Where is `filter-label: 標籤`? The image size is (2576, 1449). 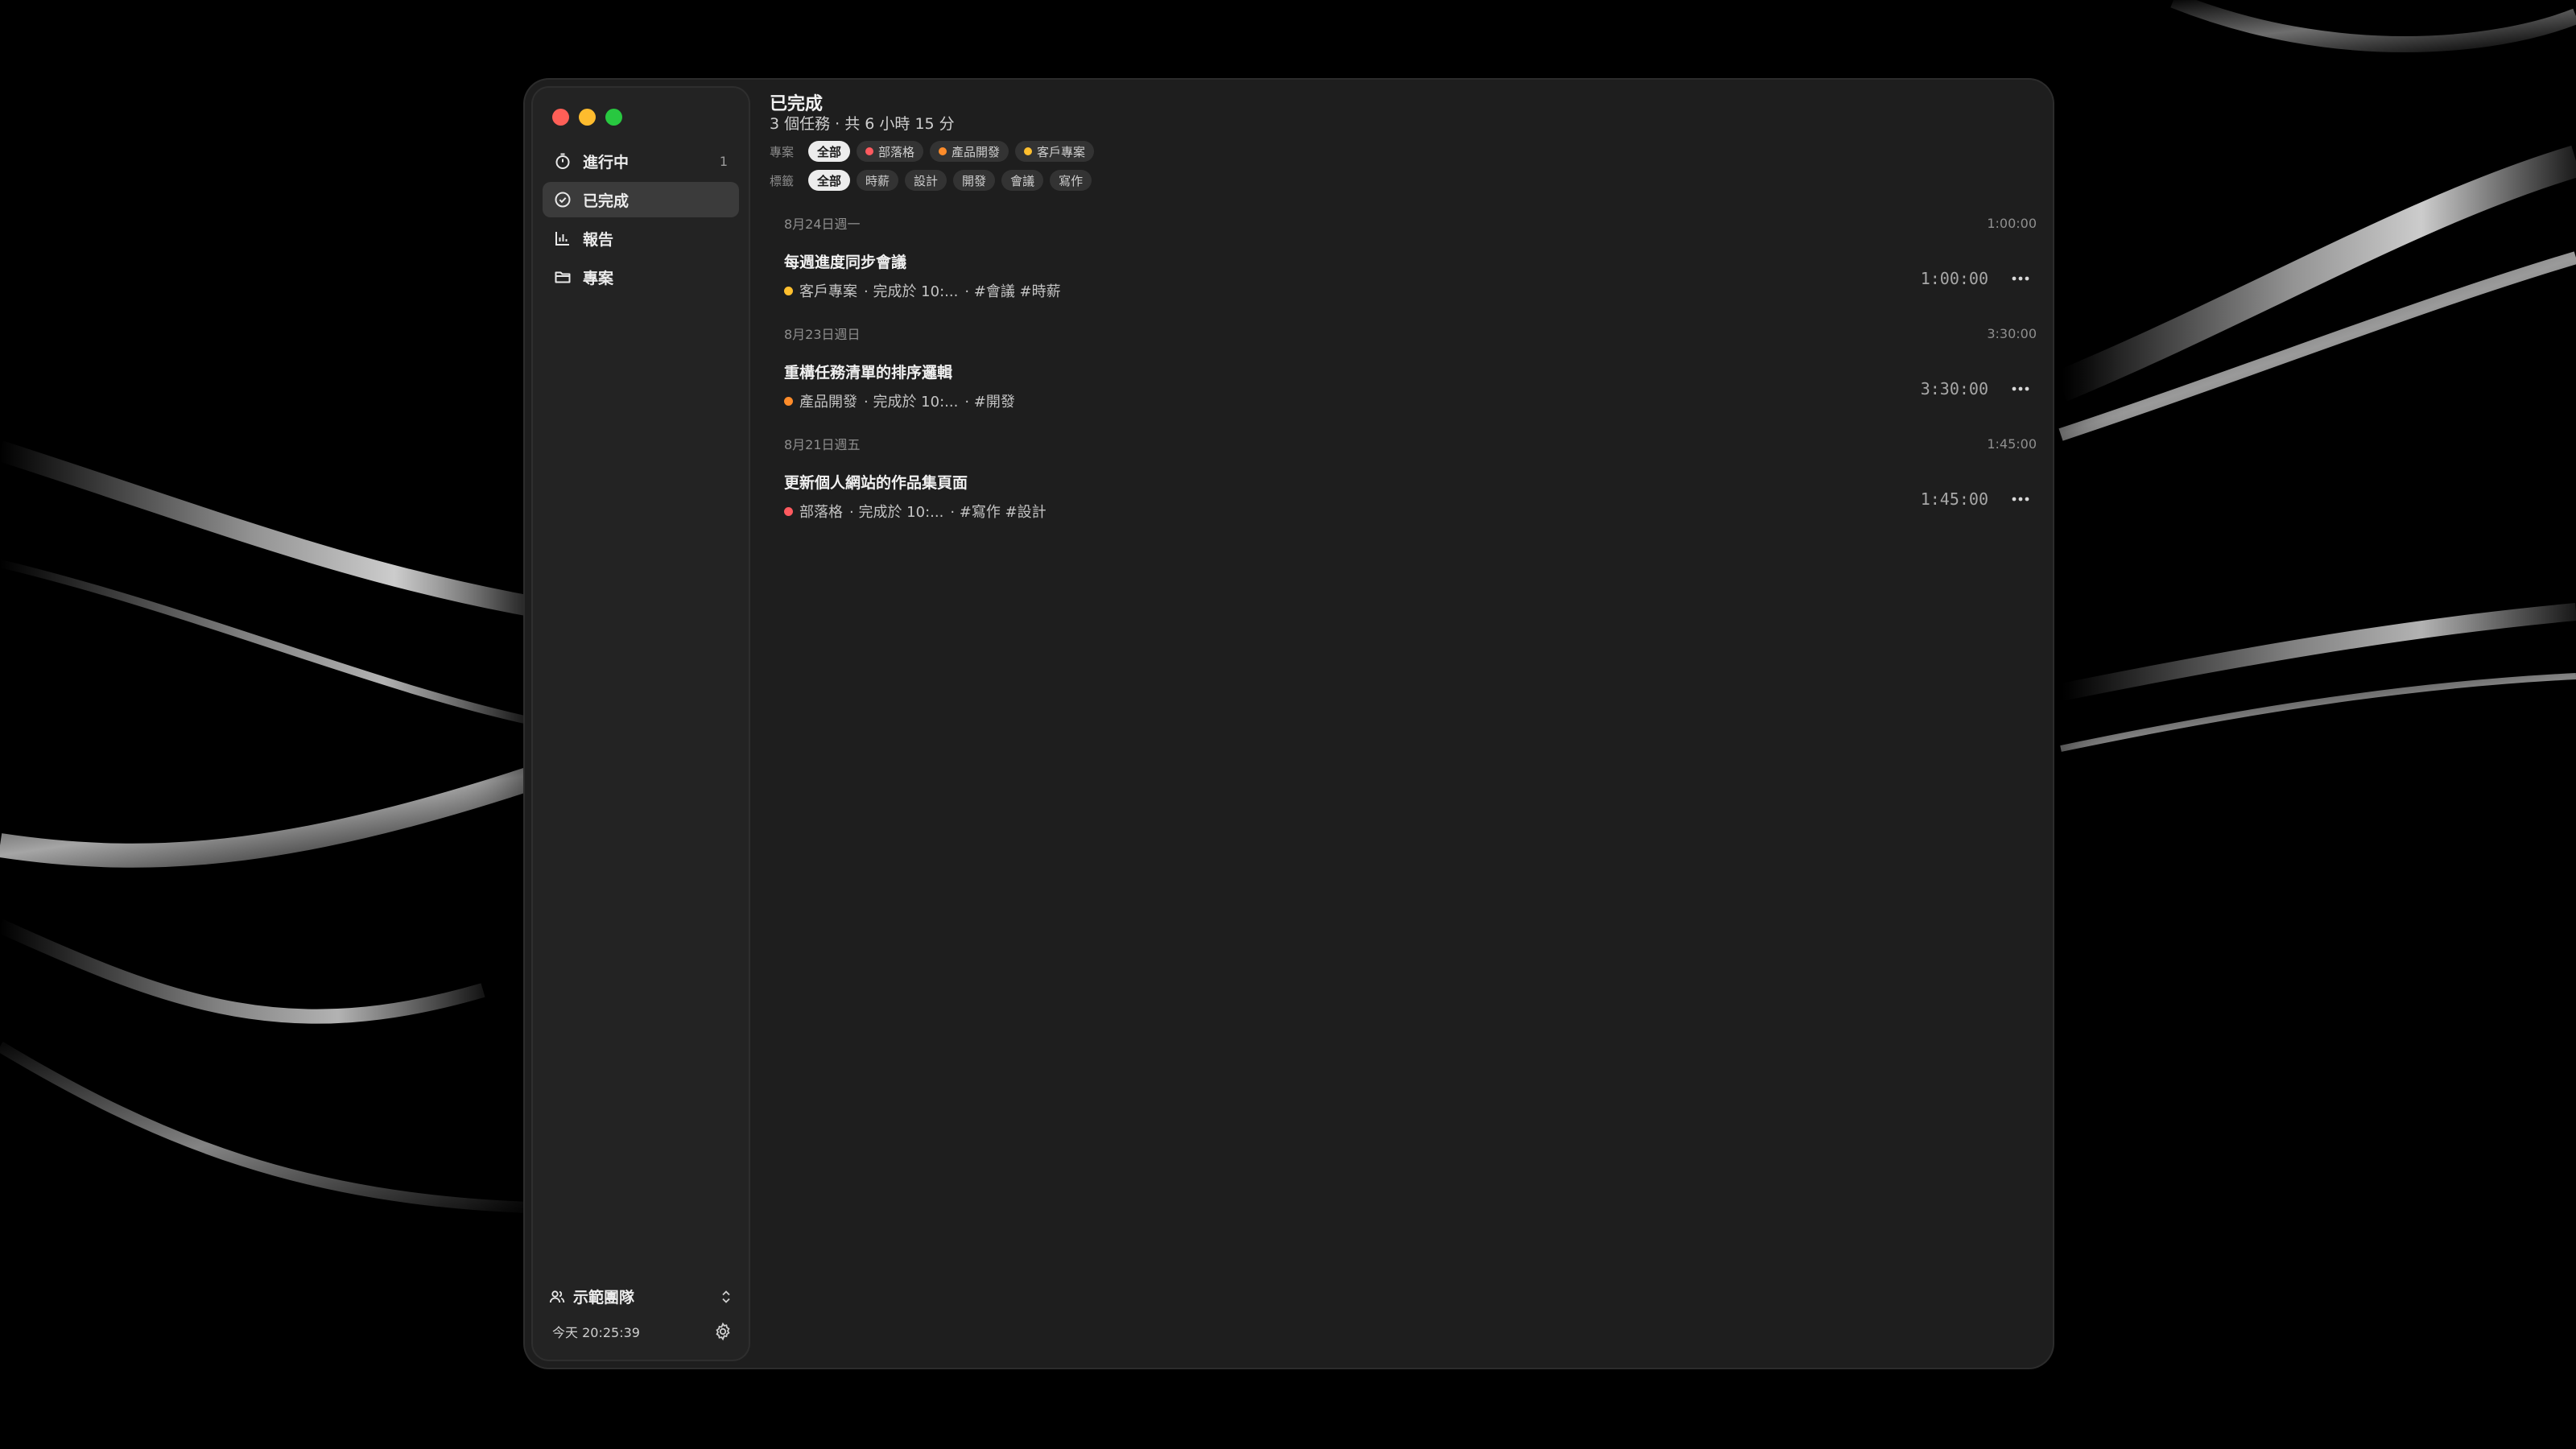
filter-label: 標籤 is located at coordinates (782, 180).